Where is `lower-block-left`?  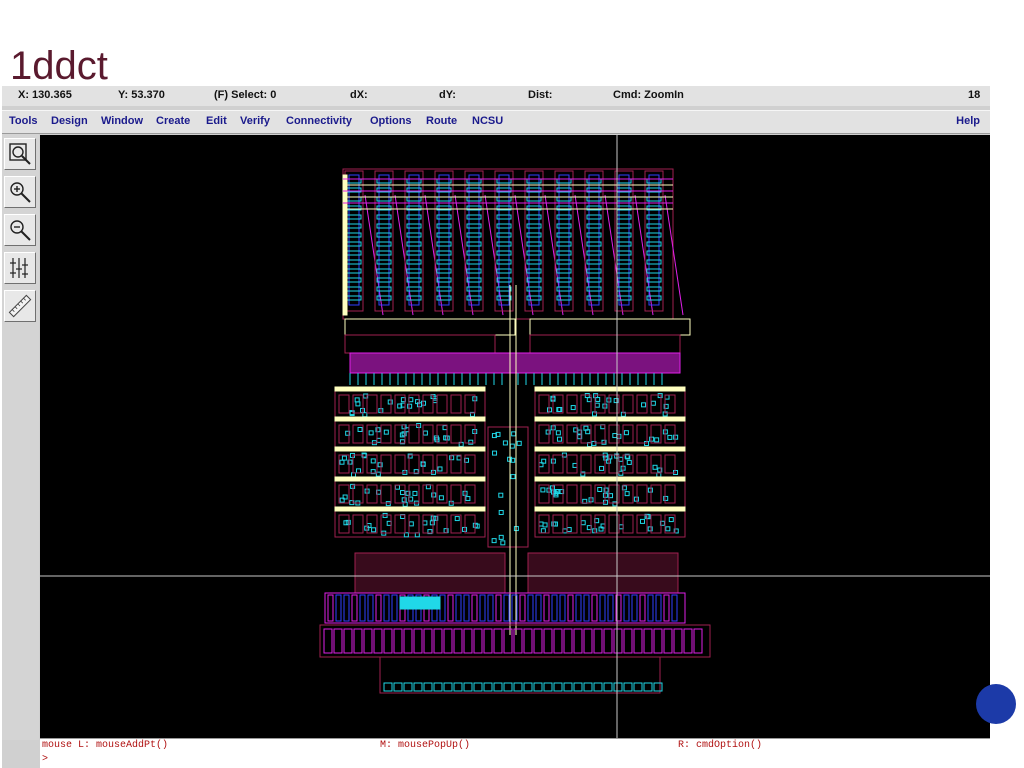
lower-block-left is located at coordinates (430, 573).